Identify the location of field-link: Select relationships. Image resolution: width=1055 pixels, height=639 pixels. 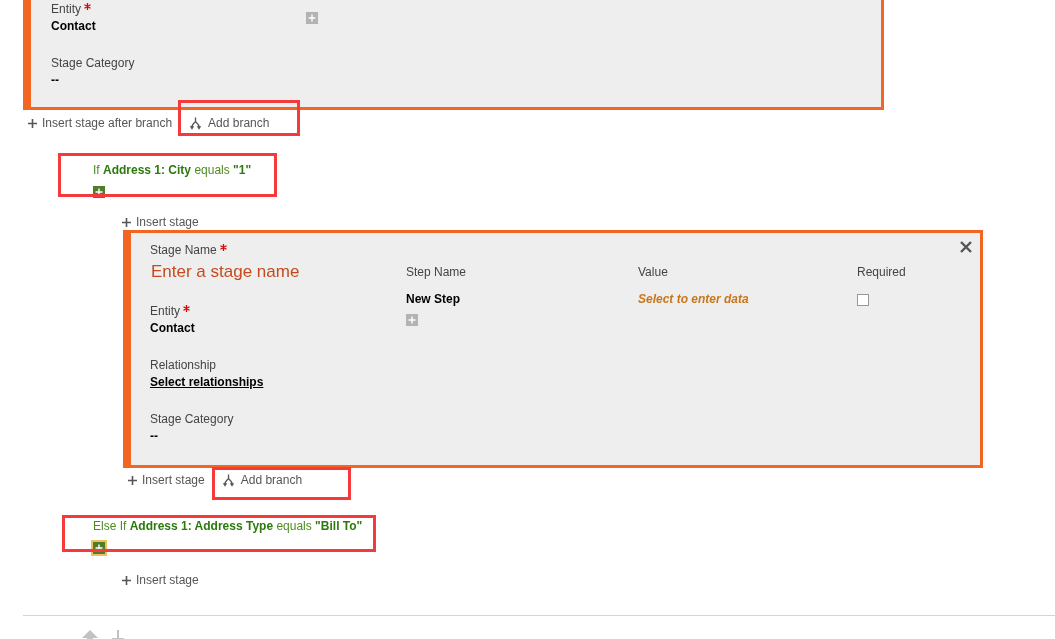
(207, 382).